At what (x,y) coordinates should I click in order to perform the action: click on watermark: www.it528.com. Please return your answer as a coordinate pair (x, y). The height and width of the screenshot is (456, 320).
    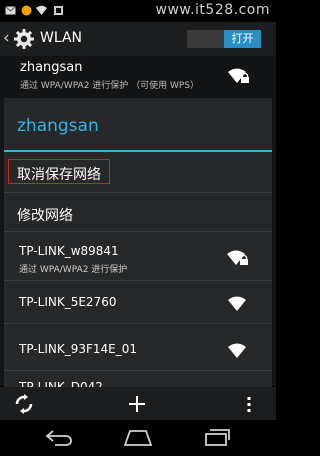
    Looking at the image, I should click on (212, 10).